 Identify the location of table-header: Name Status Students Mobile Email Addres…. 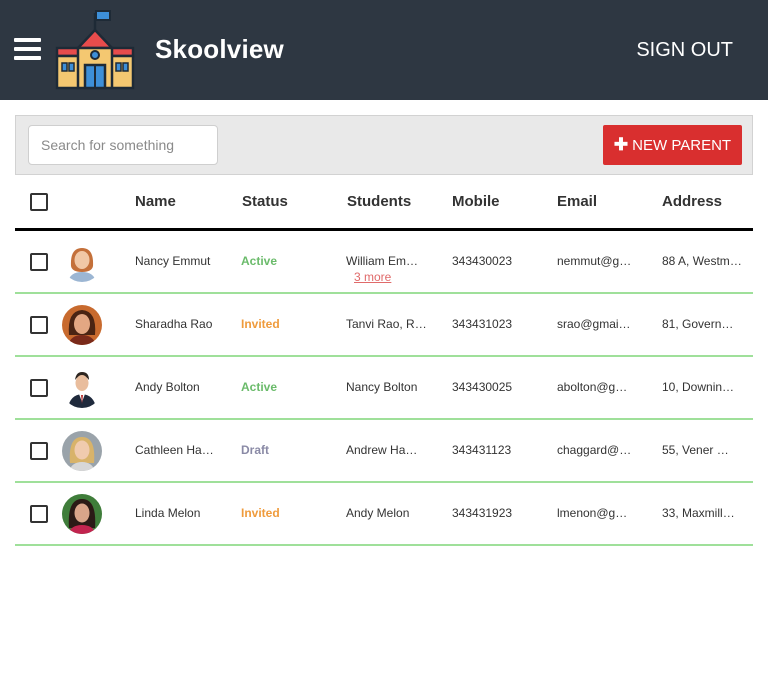
(384, 203).